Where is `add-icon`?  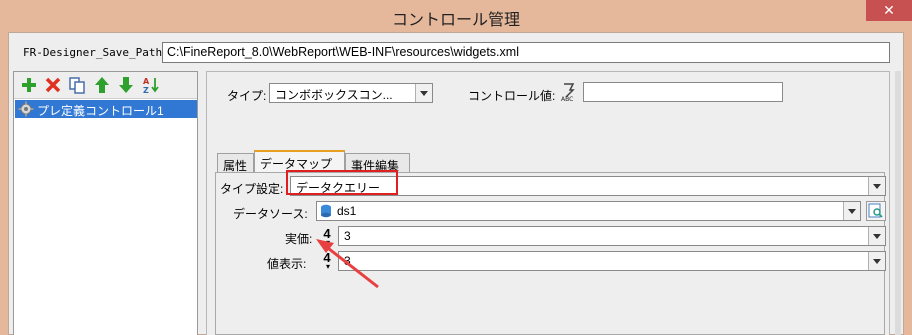
add-icon is located at coordinates (29, 85).